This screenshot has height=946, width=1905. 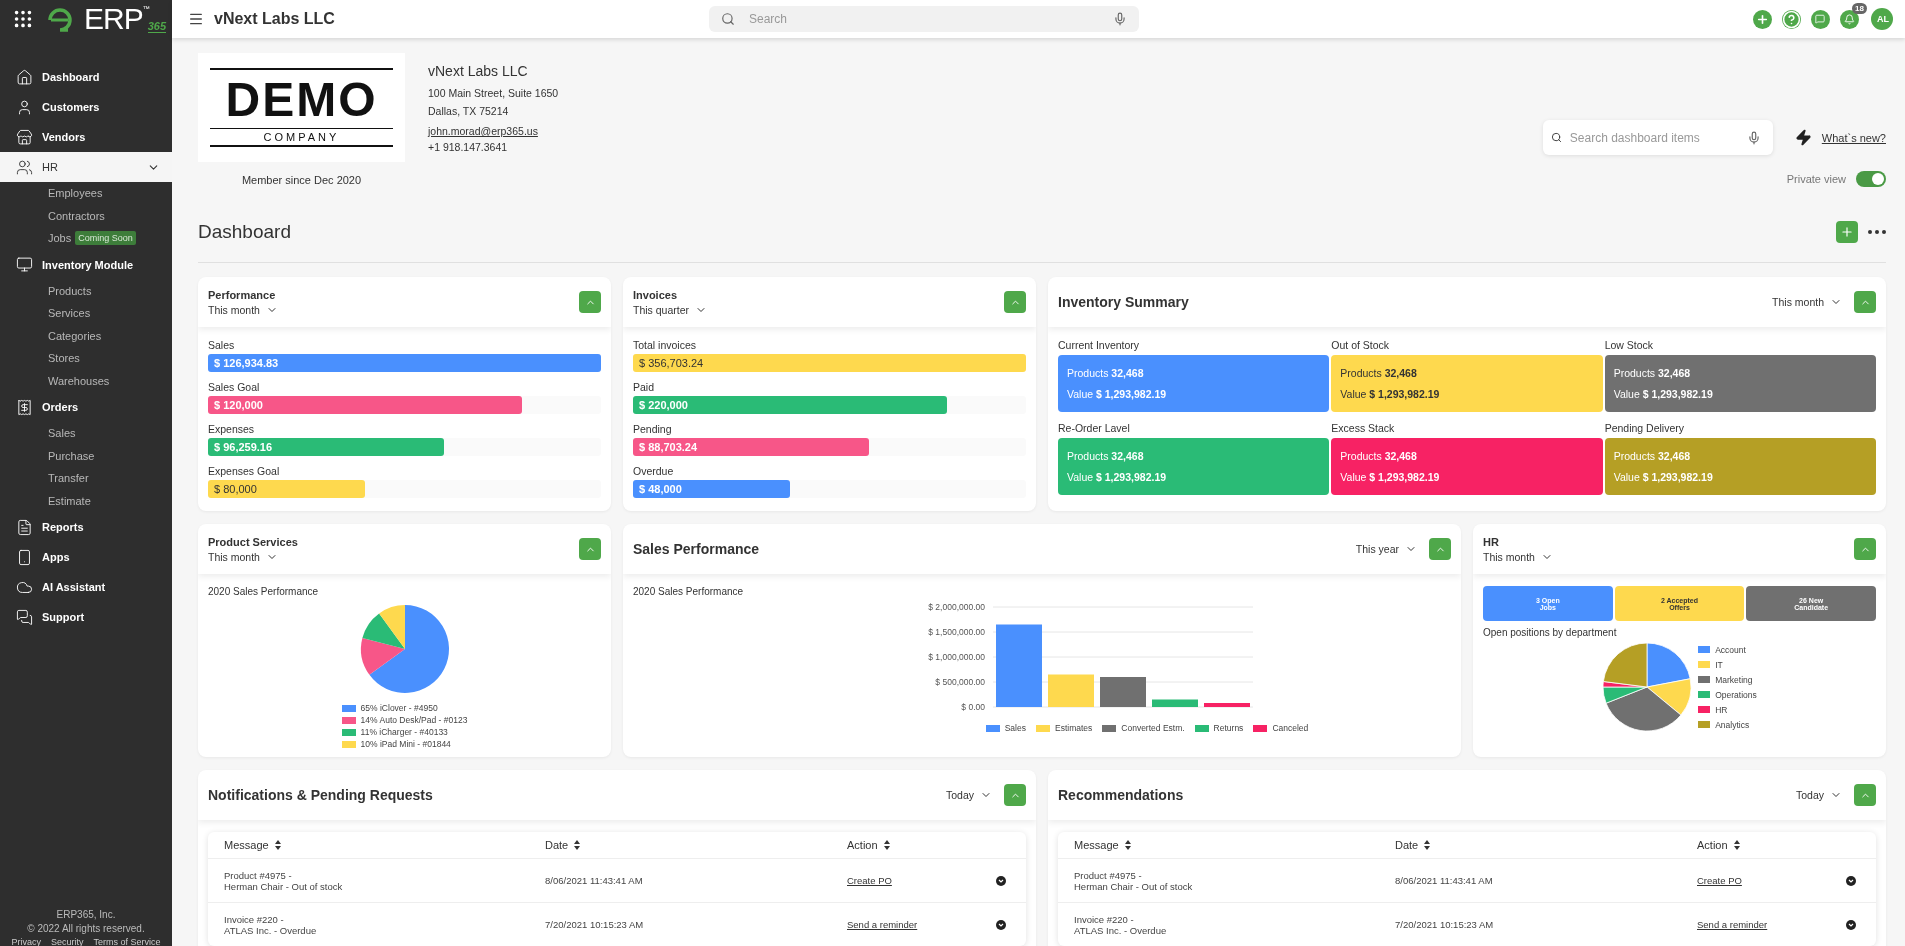 I want to click on status-badge: Coming Soon, so click(x=105, y=238).